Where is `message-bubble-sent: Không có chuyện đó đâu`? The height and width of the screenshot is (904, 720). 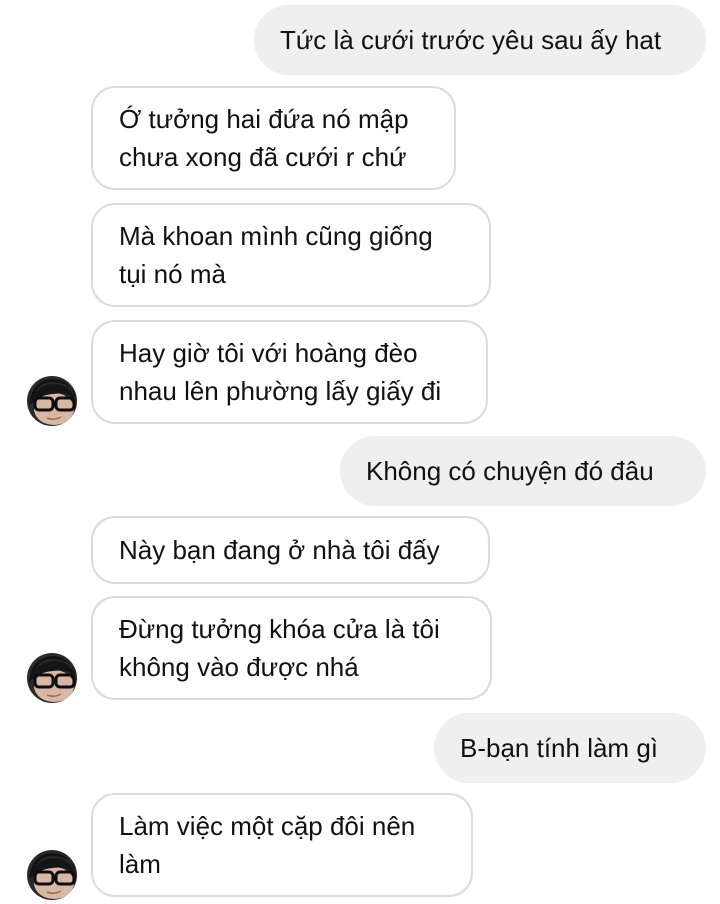 message-bubble-sent: Không có chuyện đó đâu is located at coordinates (523, 471).